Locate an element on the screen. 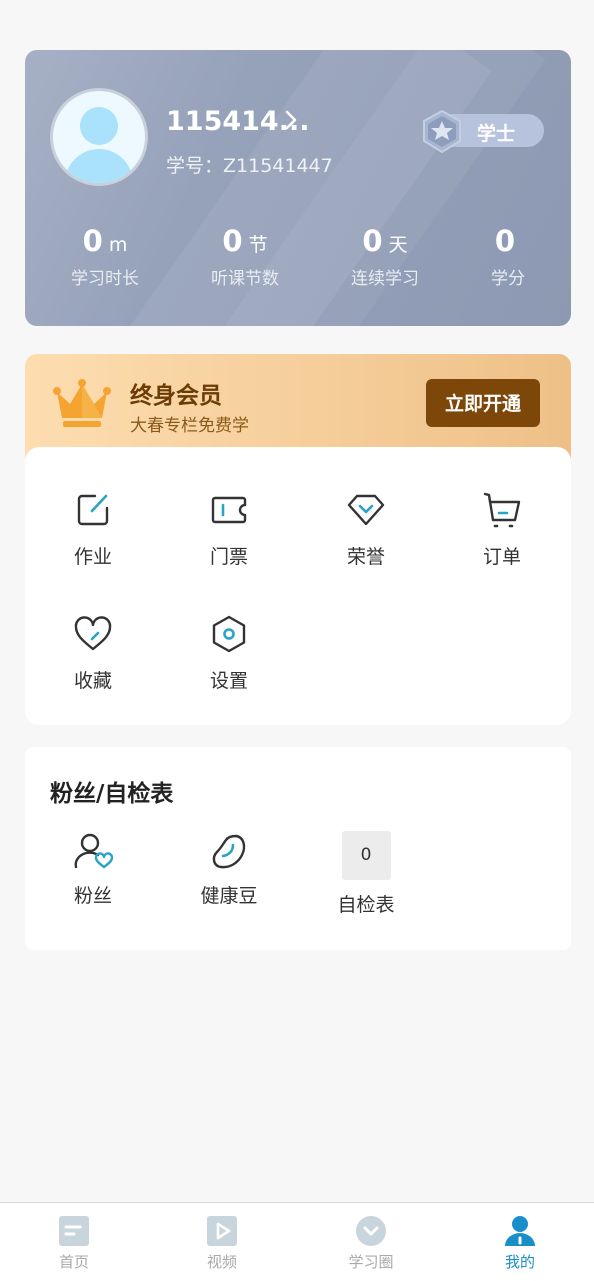 This screenshot has height=1281, width=594. self-check-count: 0 is located at coordinates (366, 855).